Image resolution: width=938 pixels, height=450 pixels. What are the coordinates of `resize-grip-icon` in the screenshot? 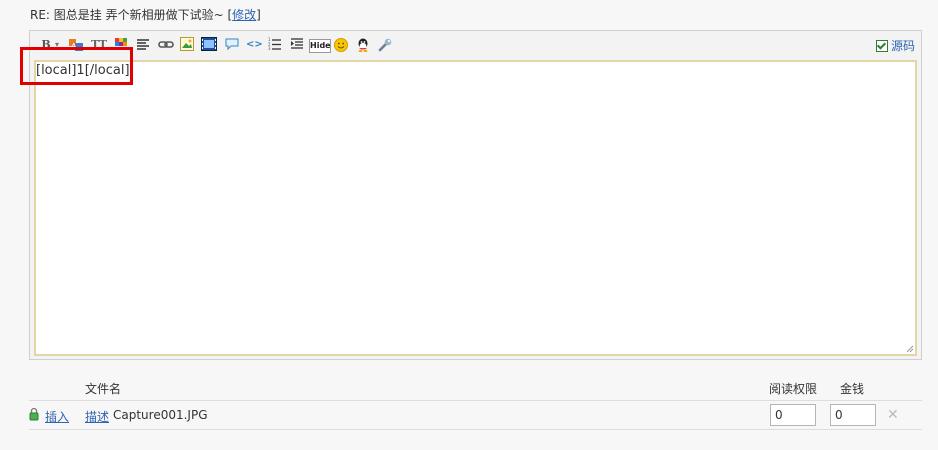 It's located at (910, 349).